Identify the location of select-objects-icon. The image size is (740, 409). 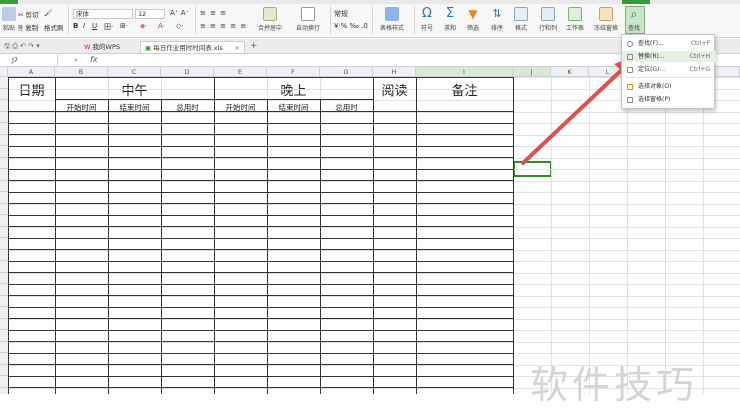
(630, 87).